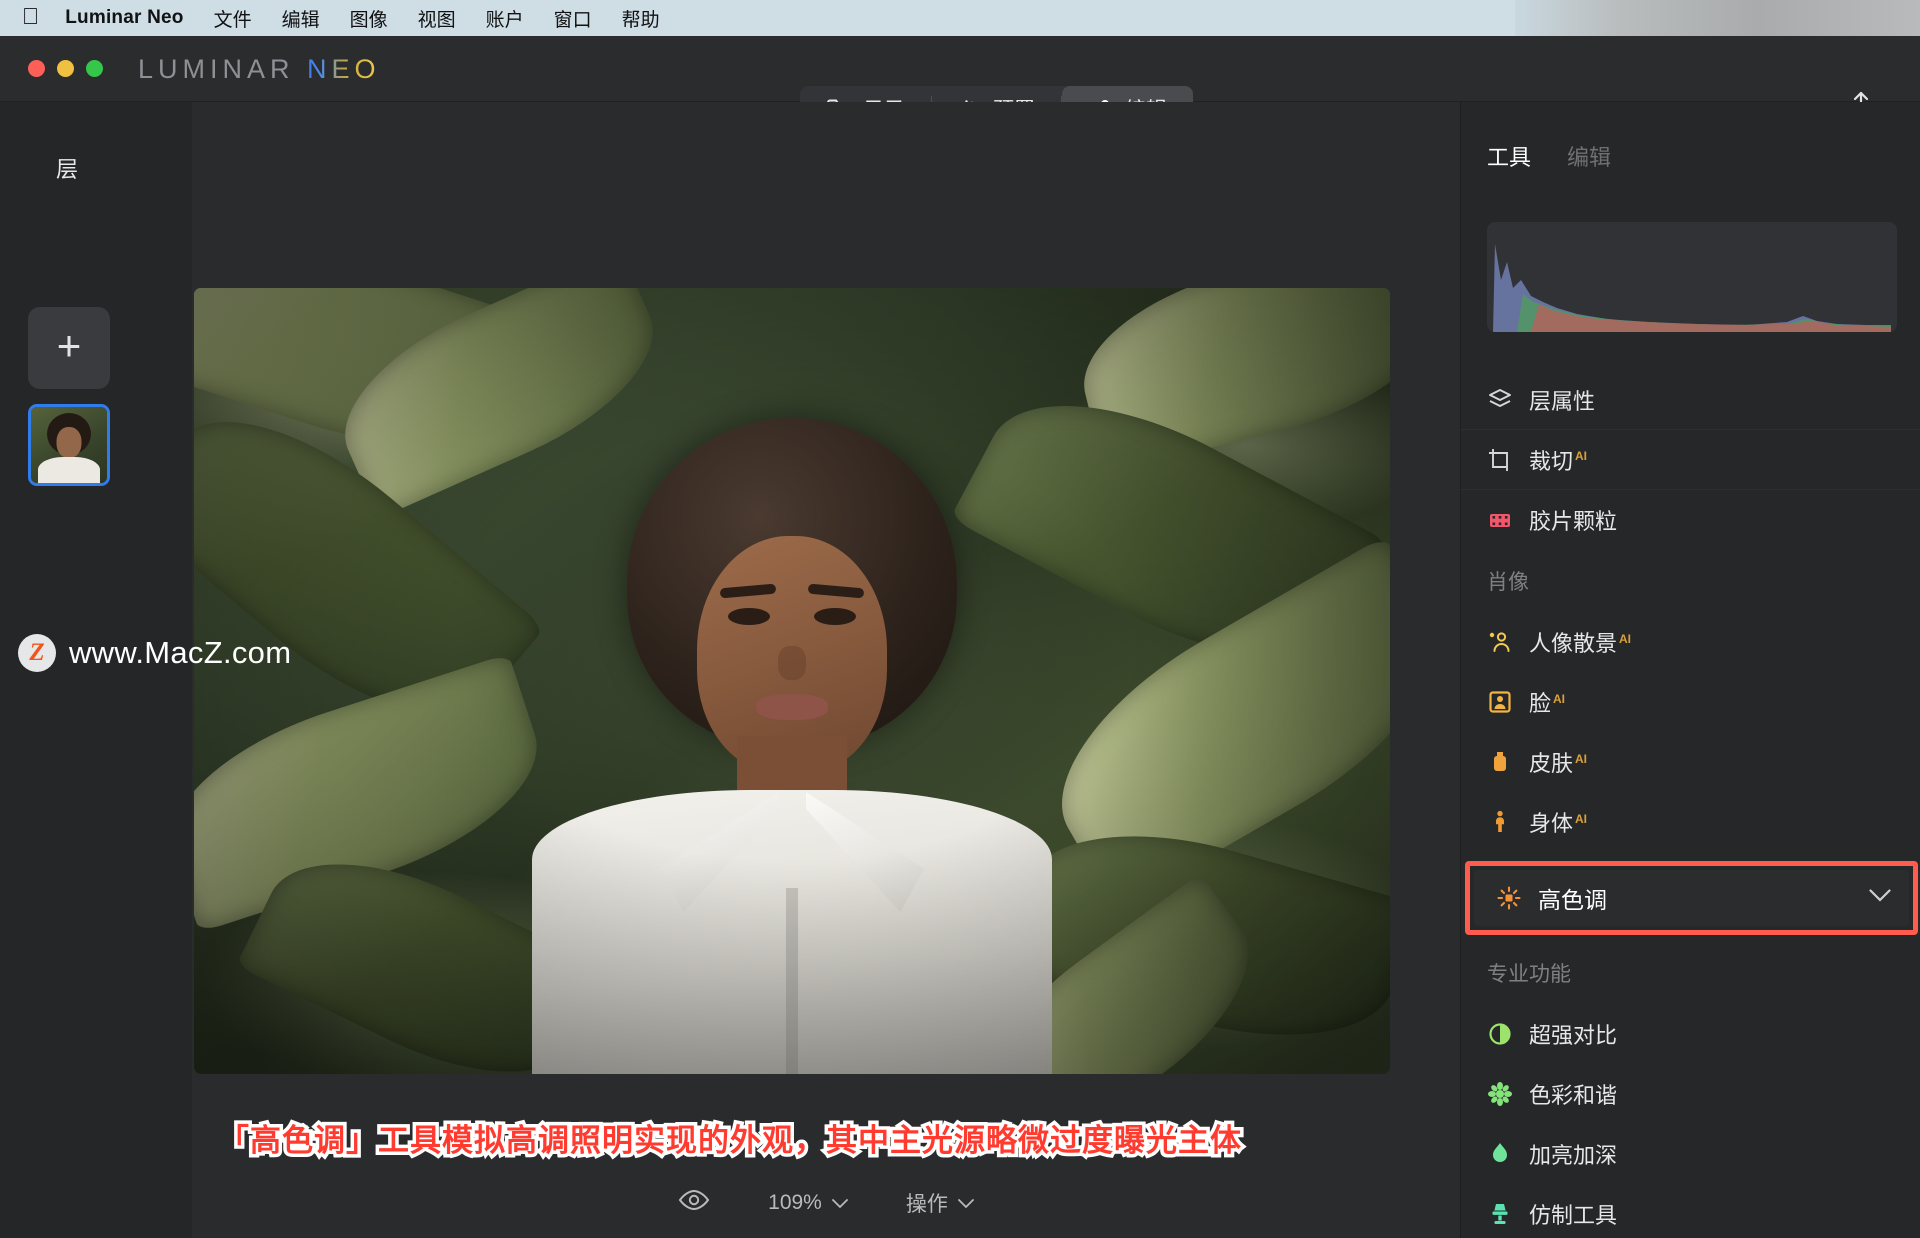  Describe the element at coordinates (1547, 703) in the screenshot. I see `tool-label: 脸 AI` at that location.